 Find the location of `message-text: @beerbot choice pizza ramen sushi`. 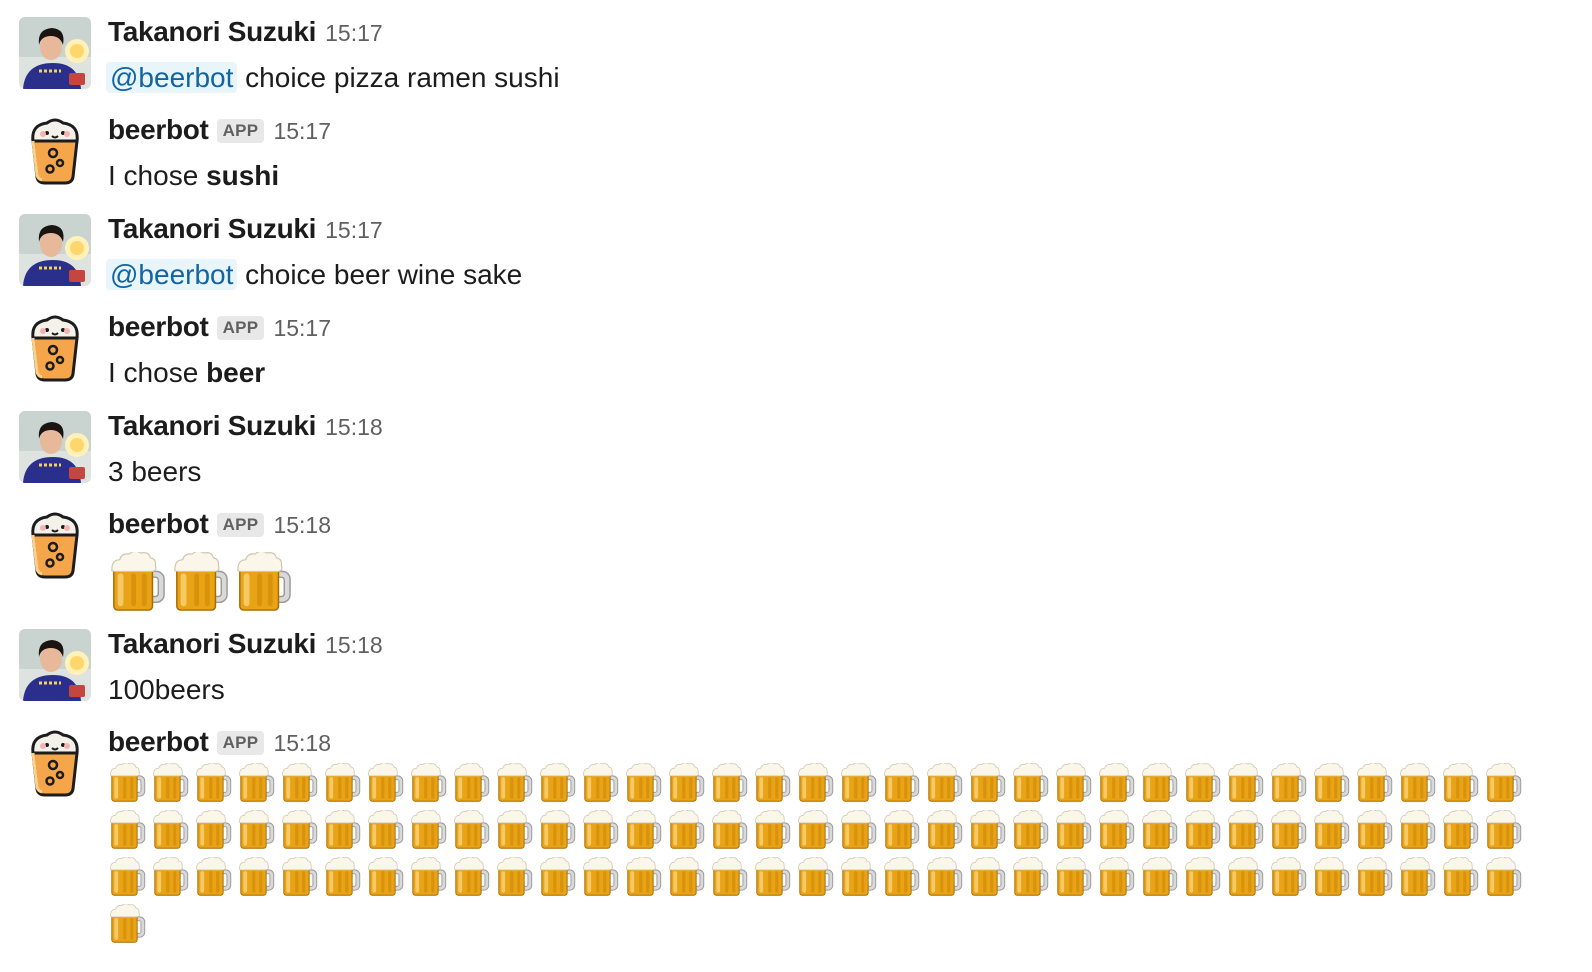

message-text: @beerbot choice pizza ramen sushi is located at coordinates (333, 78).